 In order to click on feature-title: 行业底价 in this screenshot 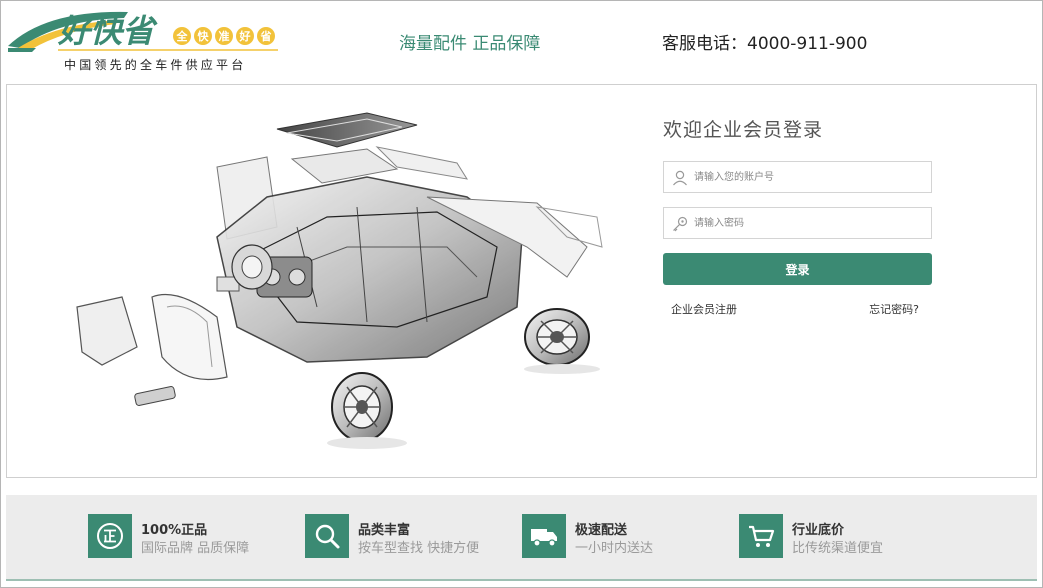, I will do `click(818, 530)`.